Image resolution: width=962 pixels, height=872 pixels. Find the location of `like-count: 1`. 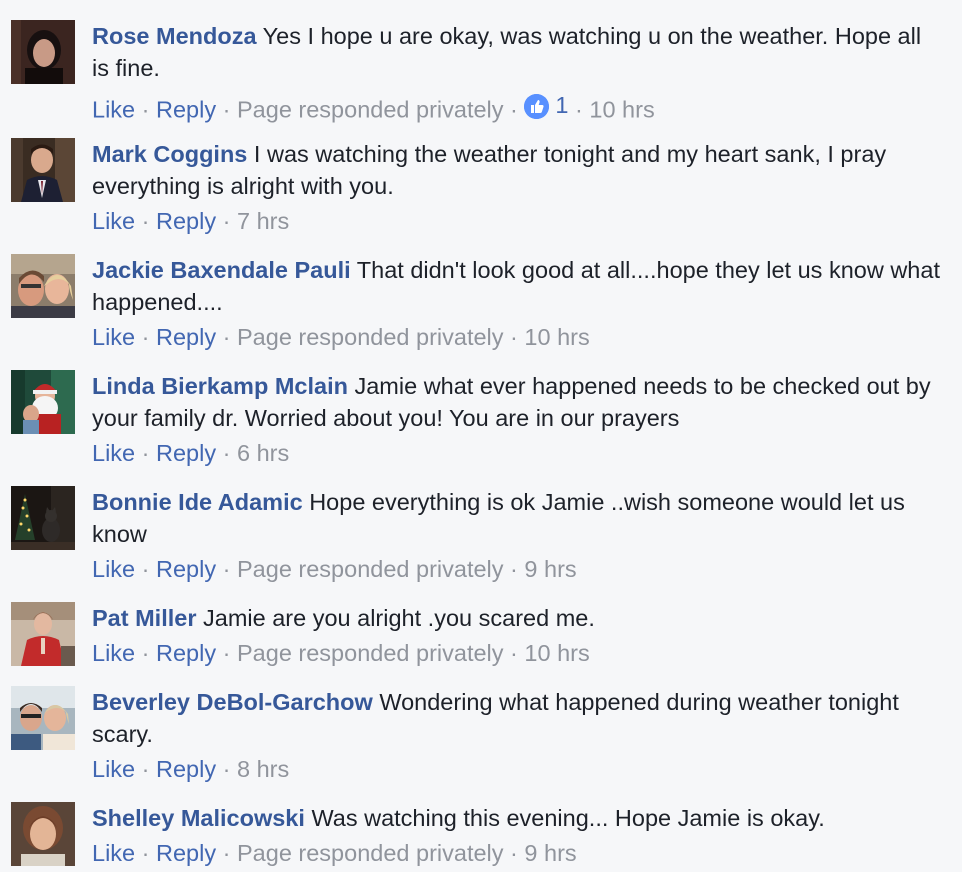

like-count: 1 is located at coordinates (546, 105).